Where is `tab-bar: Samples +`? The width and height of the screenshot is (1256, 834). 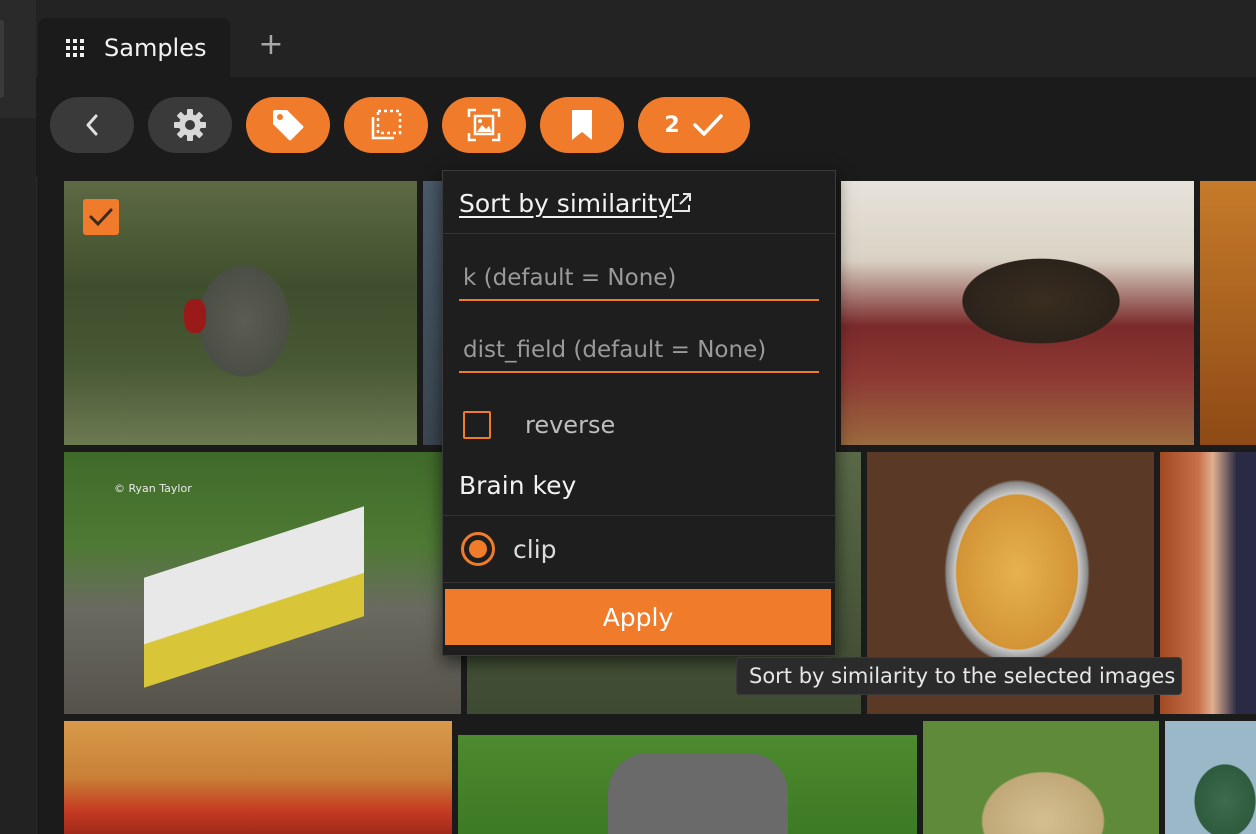
tab-bar: Samples + is located at coordinates (646, 38).